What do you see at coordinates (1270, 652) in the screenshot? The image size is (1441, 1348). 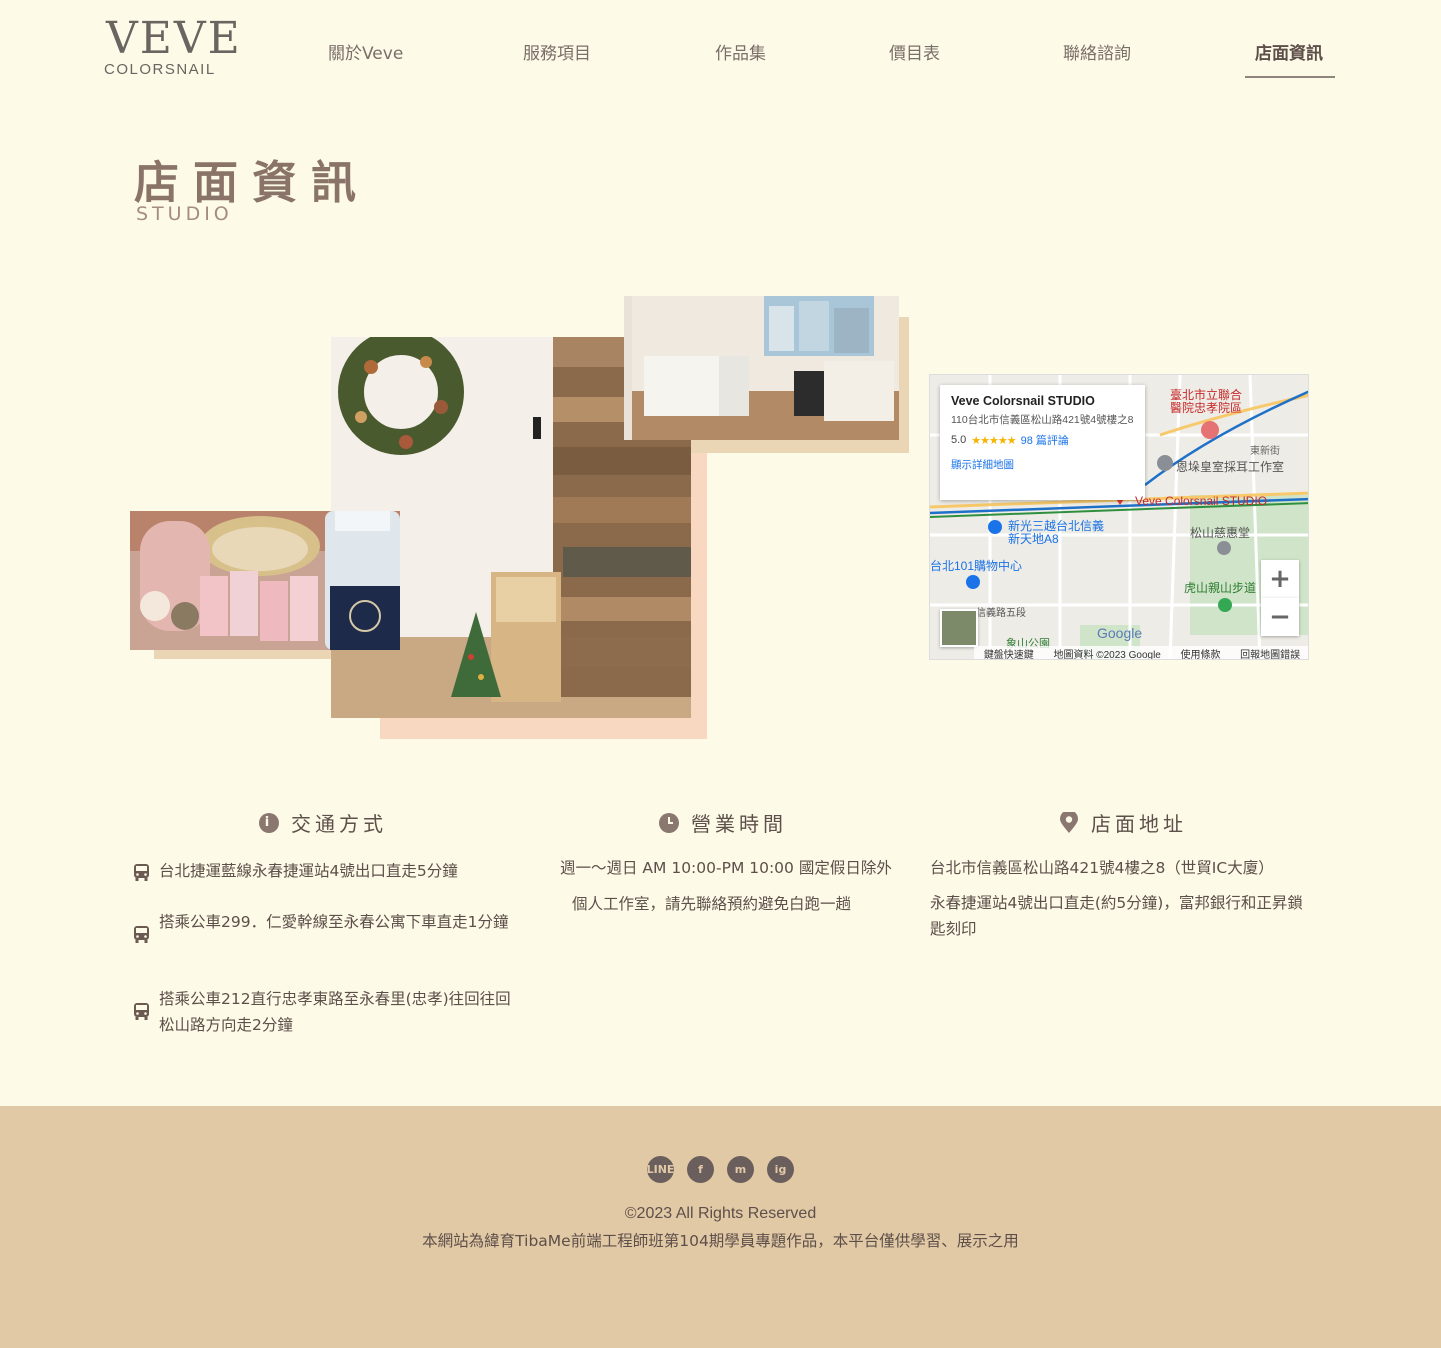 I see `map-report-link: 回報地圖錯誤` at bounding box center [1270, 652].